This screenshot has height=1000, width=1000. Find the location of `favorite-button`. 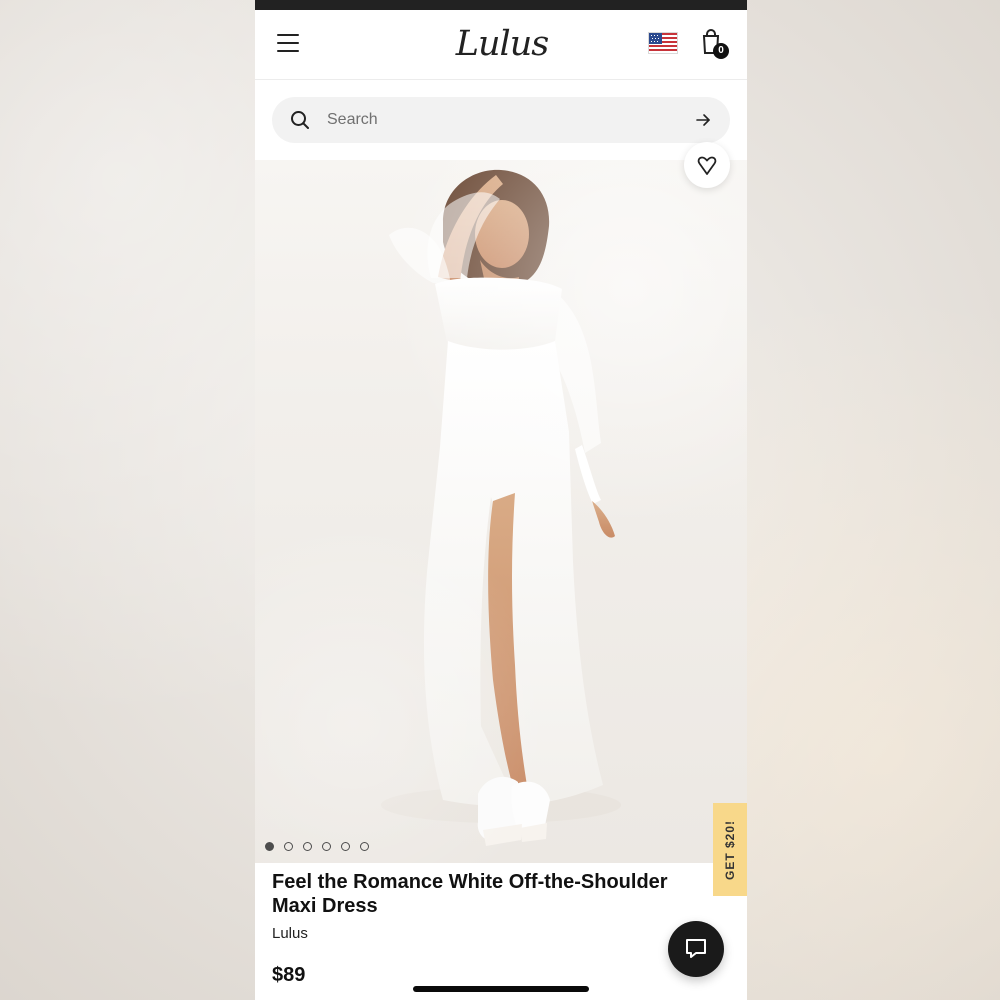

favorite-button is located at coordinates (707, 165).